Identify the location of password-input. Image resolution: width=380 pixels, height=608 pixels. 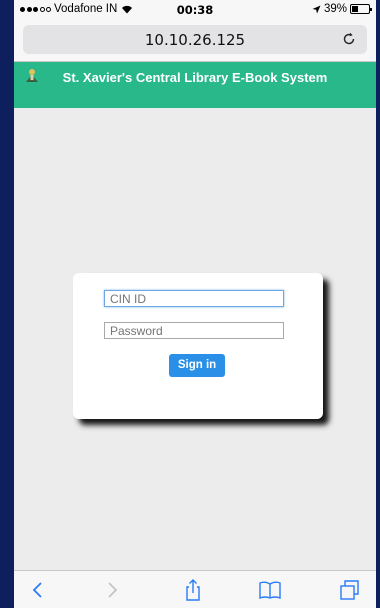
(194, 330).